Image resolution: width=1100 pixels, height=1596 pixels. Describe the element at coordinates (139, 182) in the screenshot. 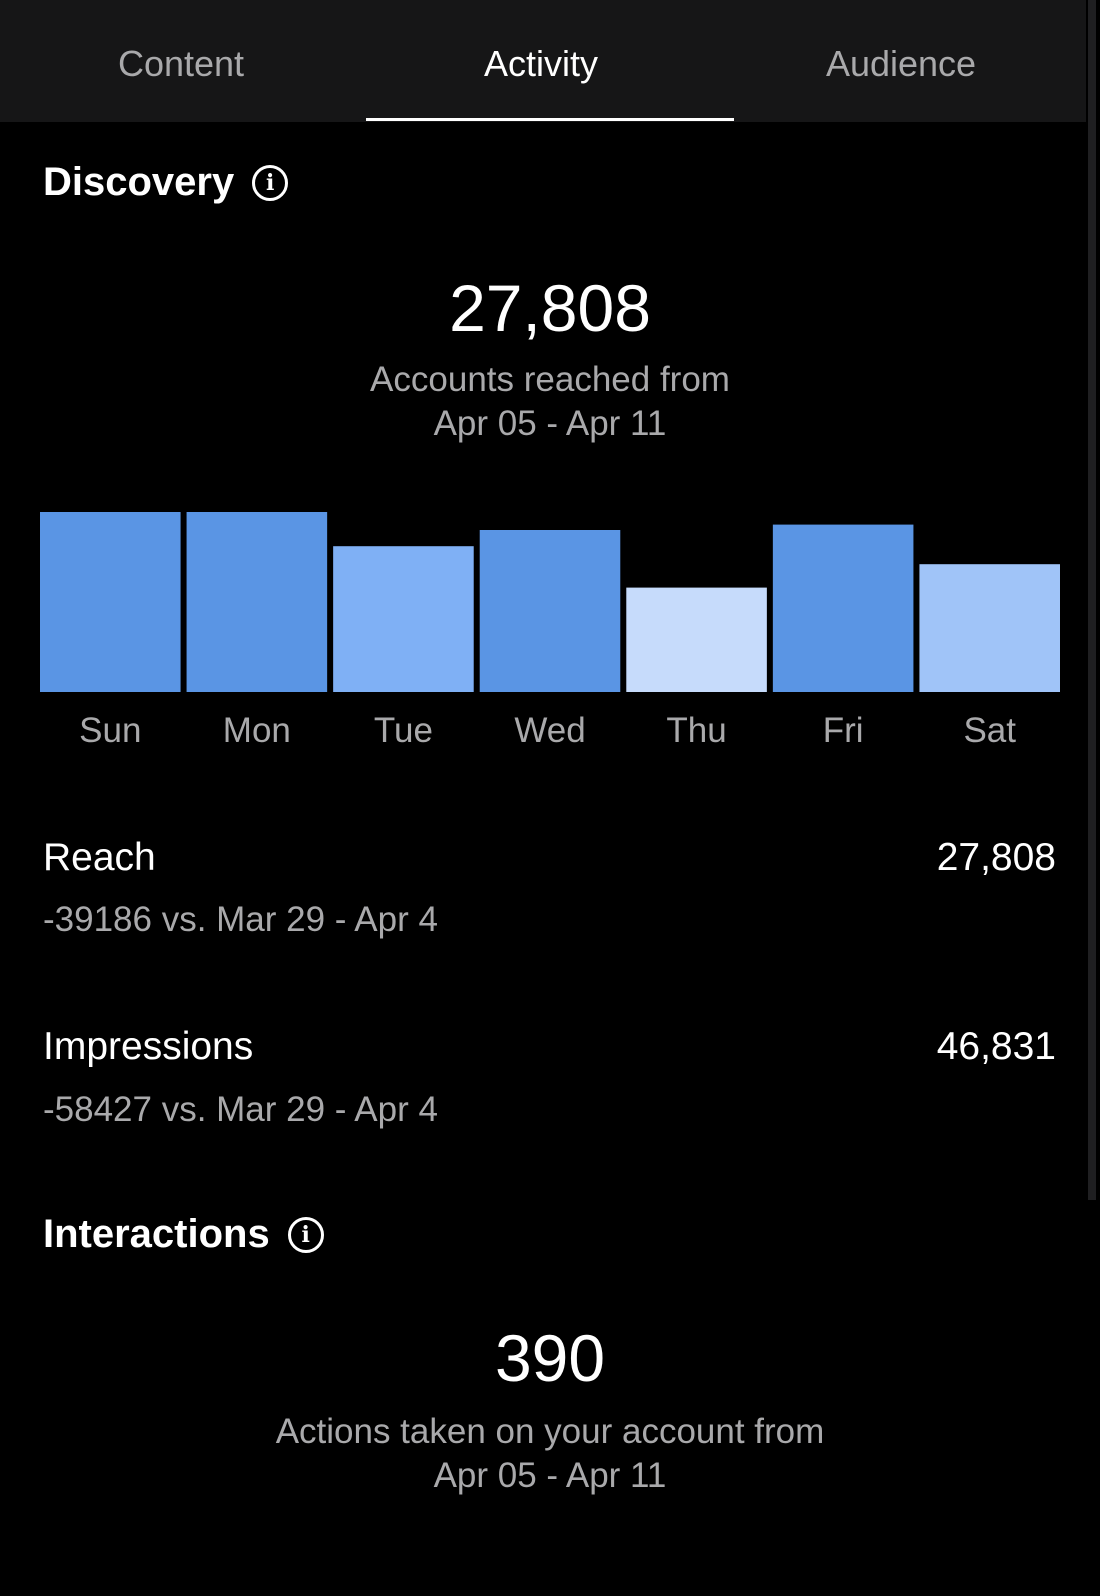

I see `discovery-title: Discovery` at that location.